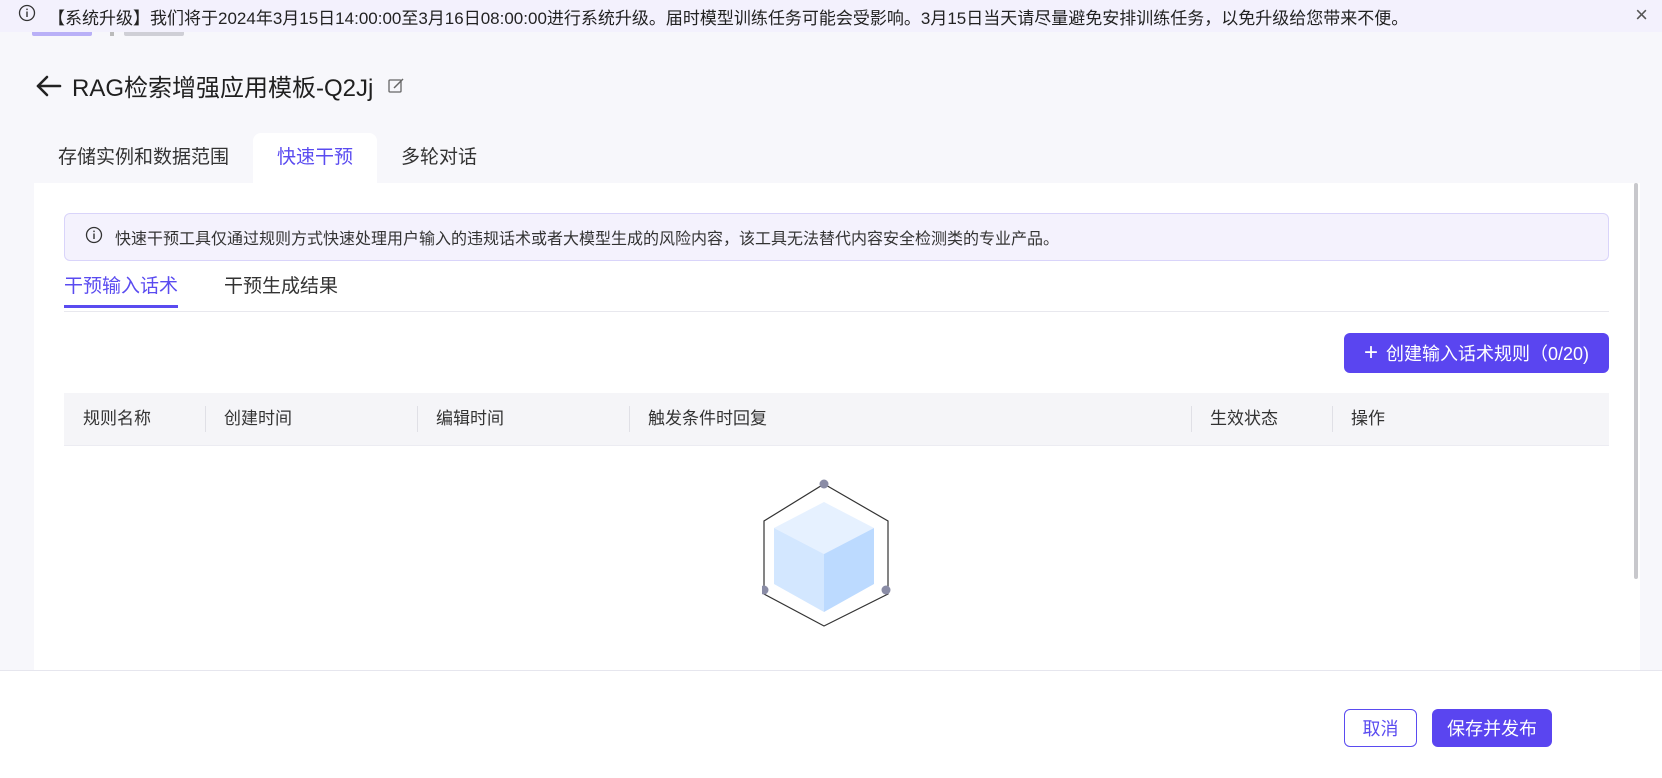 This screenshot has height=778, width=1662. Describe the element at coordinates (121, 288) in the screenshot. I see `subtab-intervene-input: 干预输入话术` at that location.